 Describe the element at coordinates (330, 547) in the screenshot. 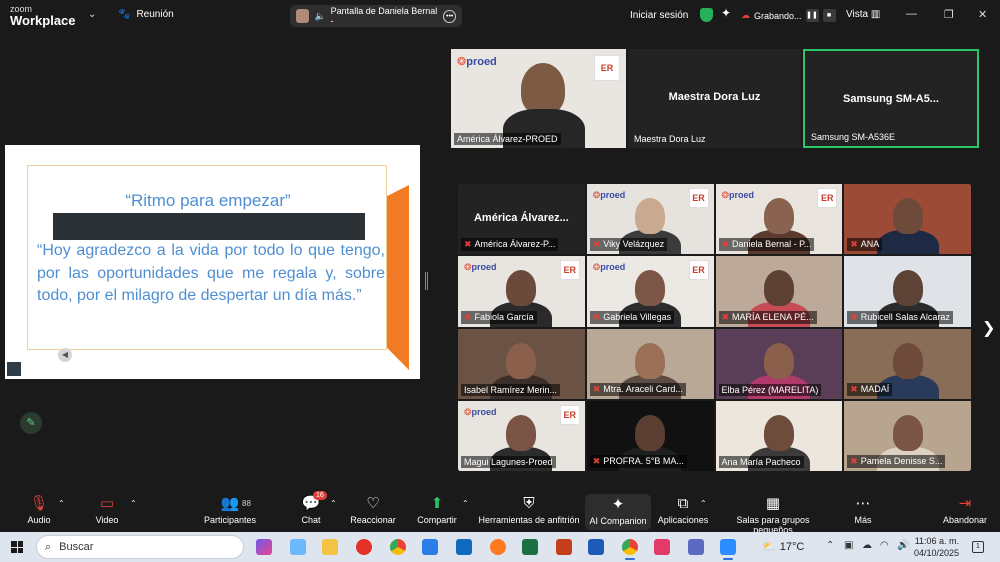

I see `file-explorer-icon` at that location.